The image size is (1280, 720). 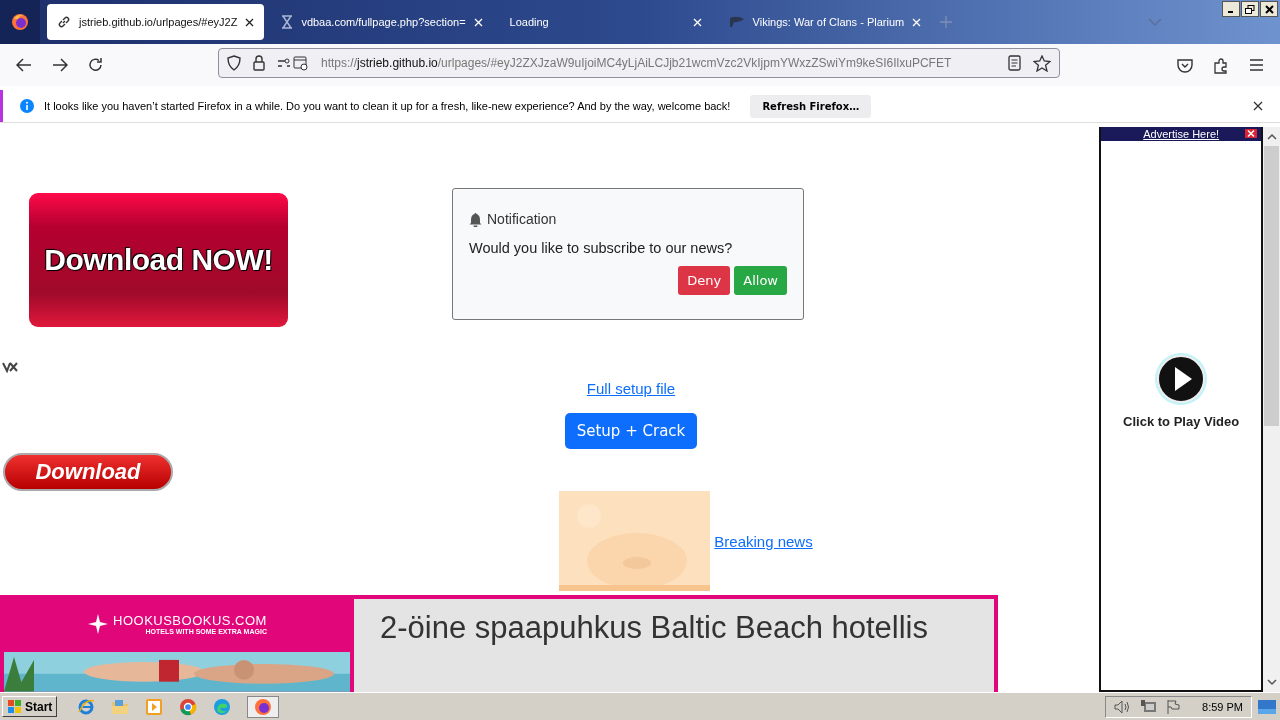 I want to click on bookmark-star-icon, so click(x=1042, y=63).